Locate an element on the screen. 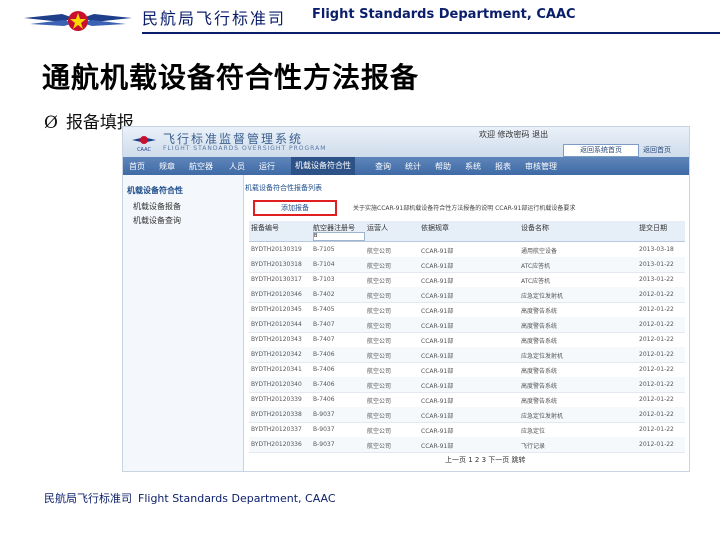  header-divider is located at coordinates (431, 33).